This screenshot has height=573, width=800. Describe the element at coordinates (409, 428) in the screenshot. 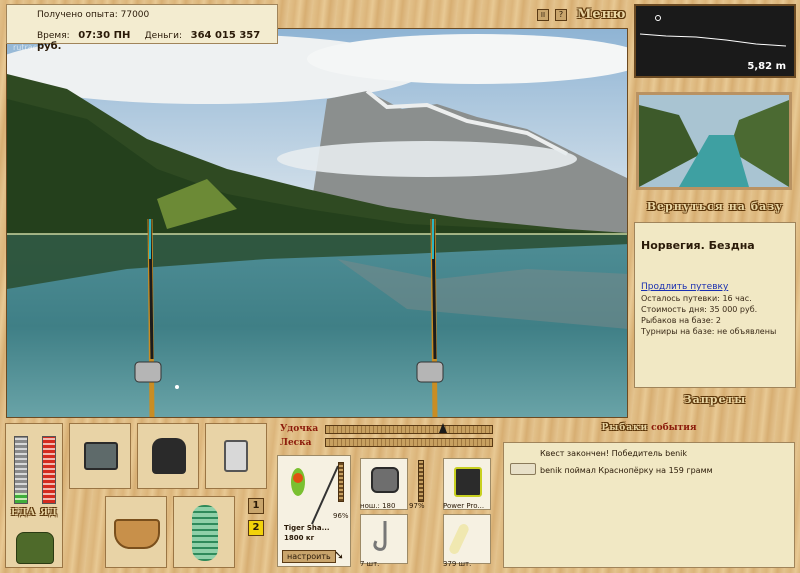

I see `rod-tension-bar` at that location.